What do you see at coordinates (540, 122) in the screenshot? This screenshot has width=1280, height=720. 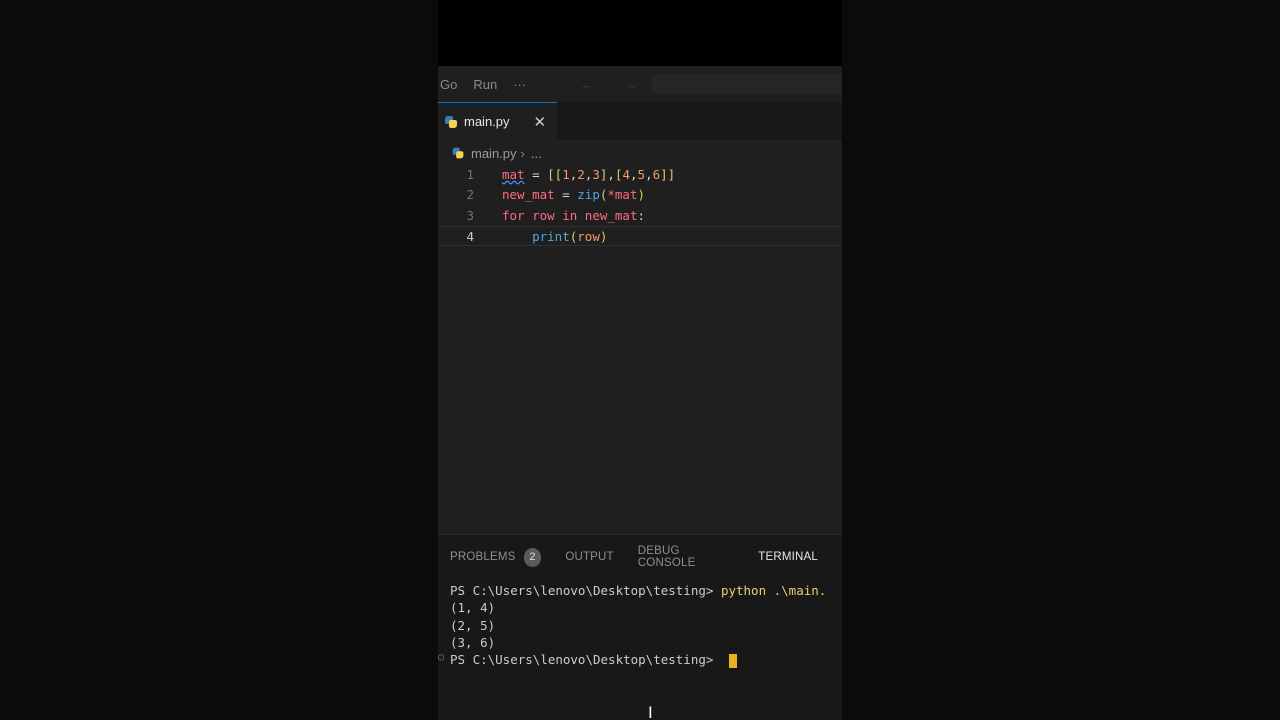 I see `close-icon: ✕` at bounding box center [540, 122].